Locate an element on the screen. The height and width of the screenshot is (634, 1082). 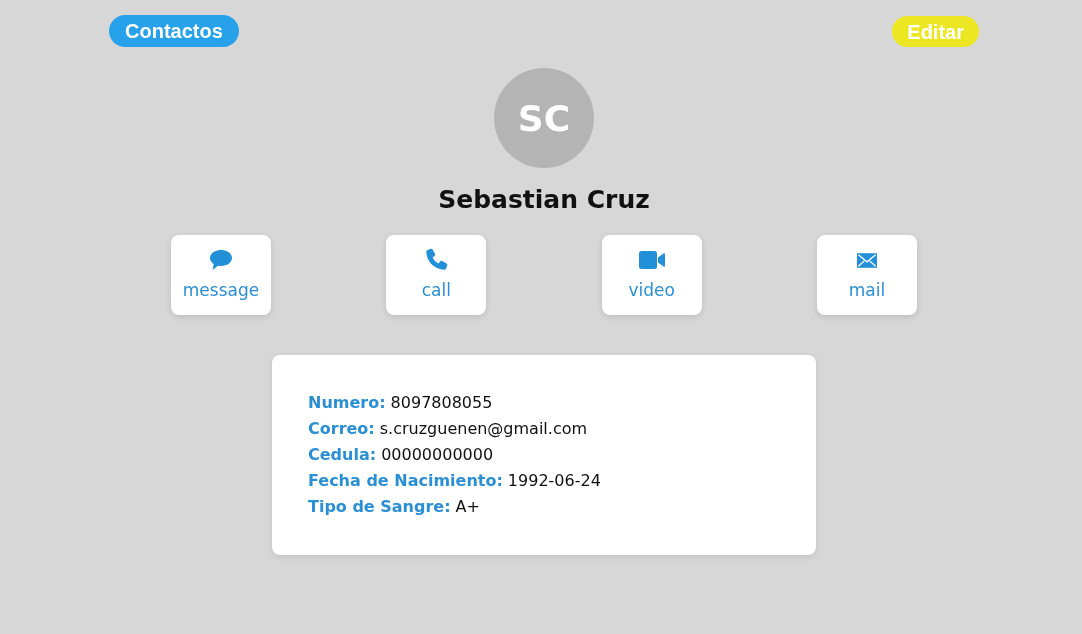
field-label: Tipo de Sangre: is located at coordinates (379, 507).